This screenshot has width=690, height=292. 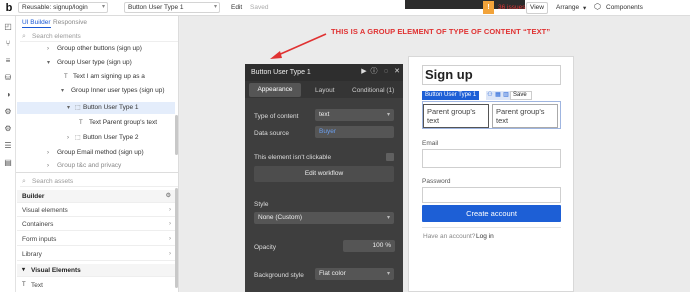 What do you see at coordinates (8, 146) in the screenshot?
I see `logs-icon: ☰` at bounding box center [8, 146].